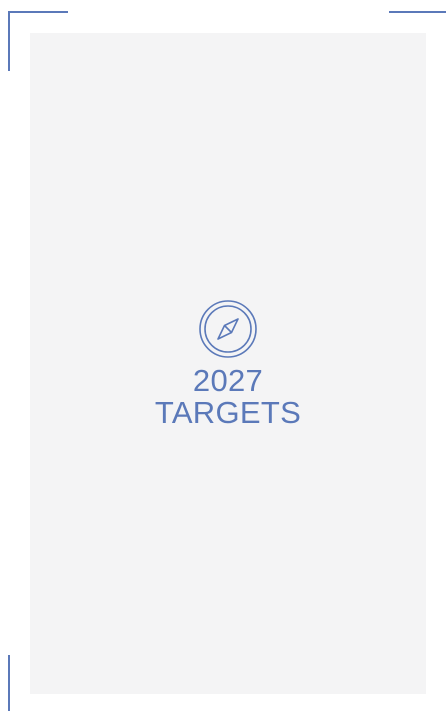  What do you see at coordinates (228, 412) in the screenshot?
I see `title-targets: TARGETS` at bounding box center [228, 412].